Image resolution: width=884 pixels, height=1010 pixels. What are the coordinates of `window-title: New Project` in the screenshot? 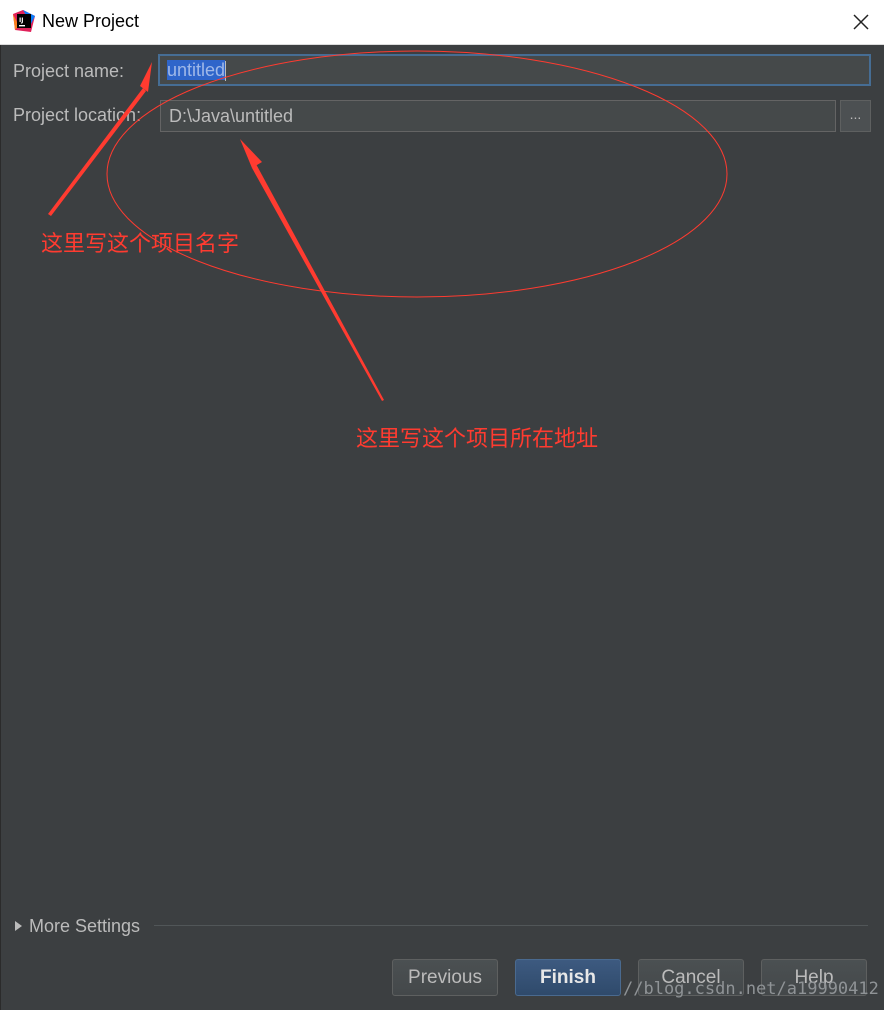 It's located at (91, 21).